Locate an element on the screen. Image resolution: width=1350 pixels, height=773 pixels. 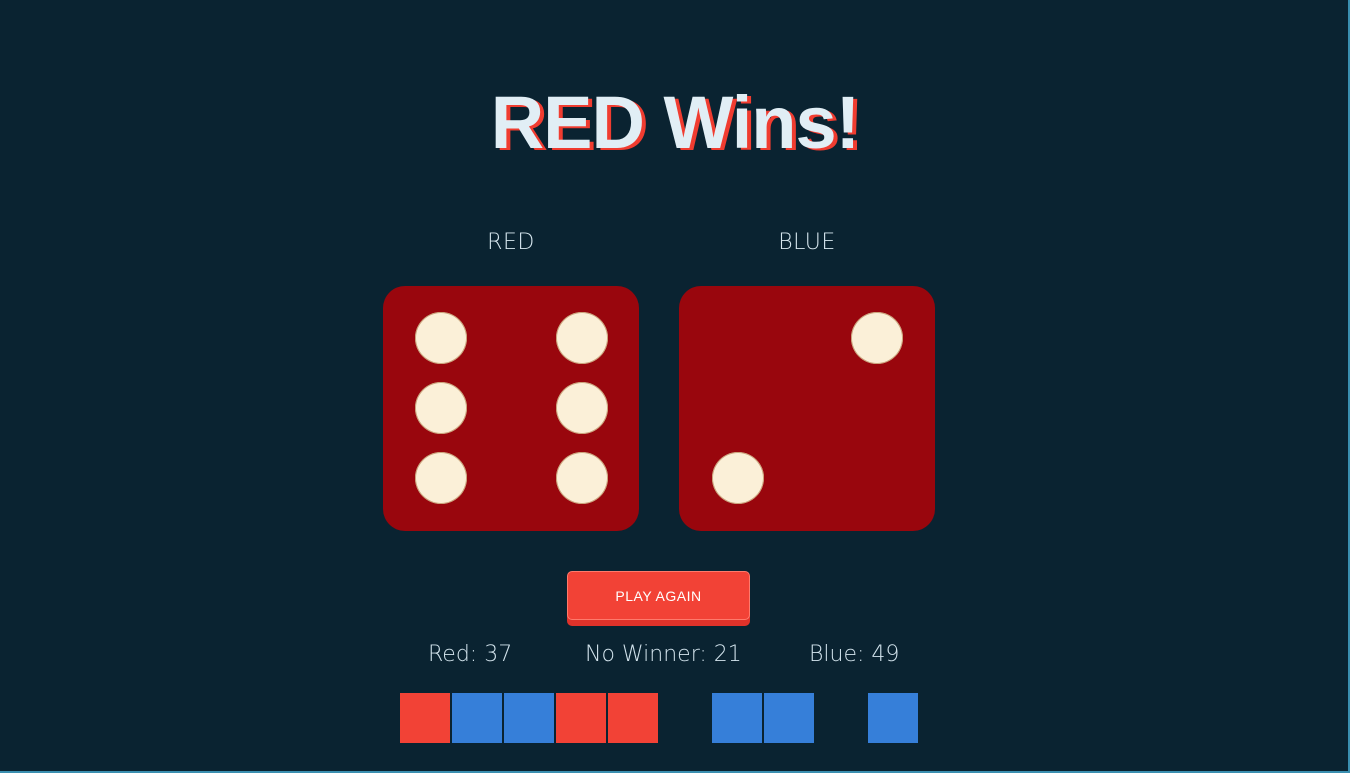
blue-player-label: BLUE is located at coordinates (807, 242).